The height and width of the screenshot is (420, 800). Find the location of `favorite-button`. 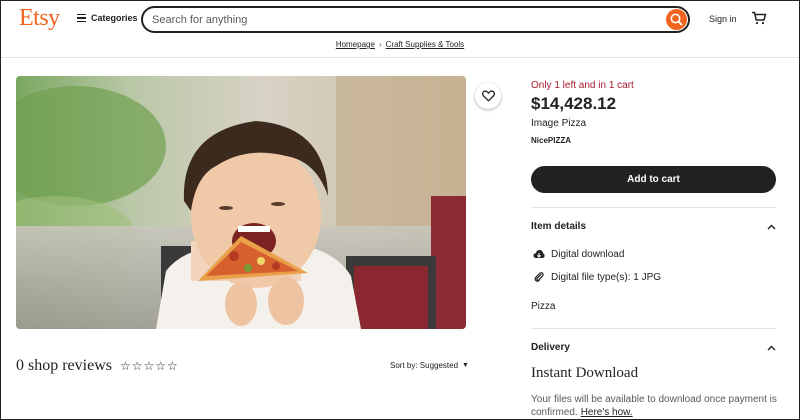

favorite-button is located at coordinates (488, 96).